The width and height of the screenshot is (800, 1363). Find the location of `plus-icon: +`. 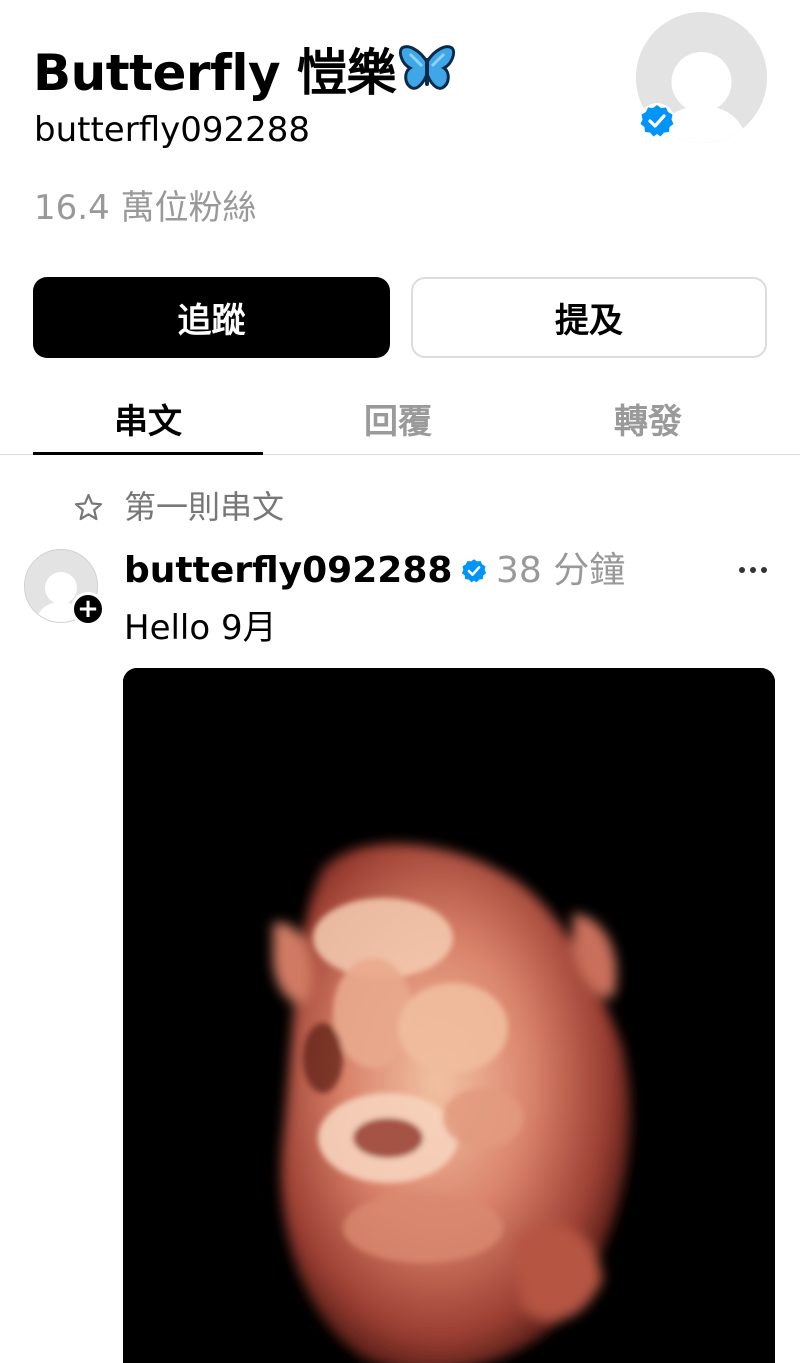

plus-icon: + is located at coordinates (88, 609).